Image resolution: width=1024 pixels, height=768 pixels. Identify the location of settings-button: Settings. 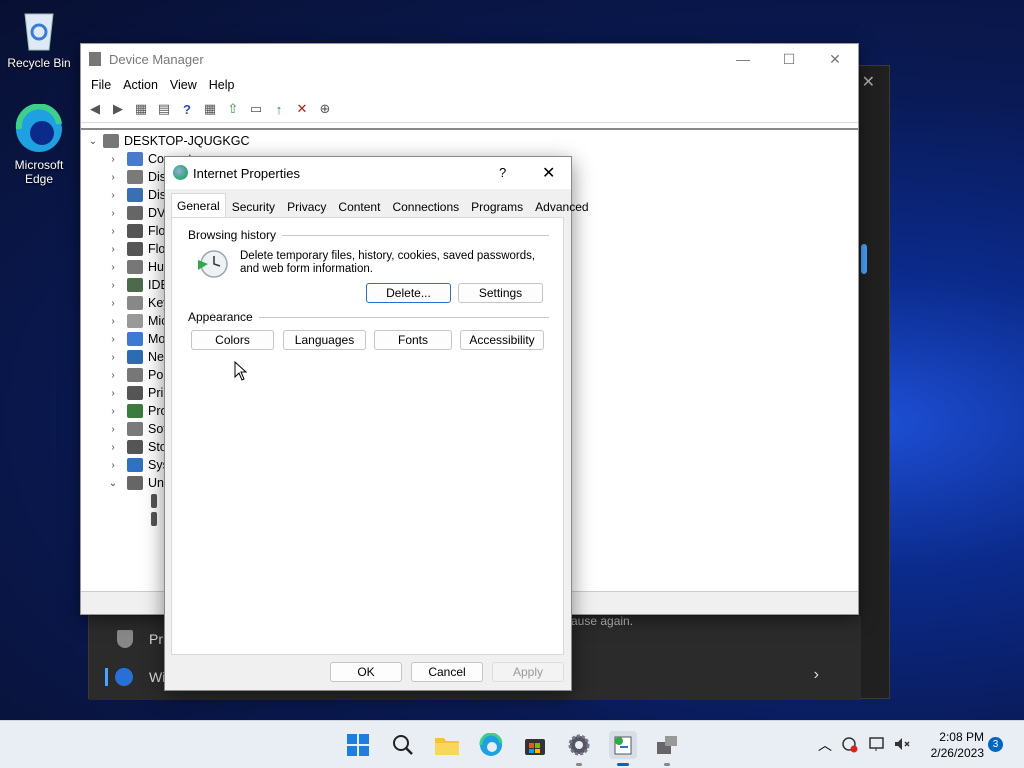
(500, 293).